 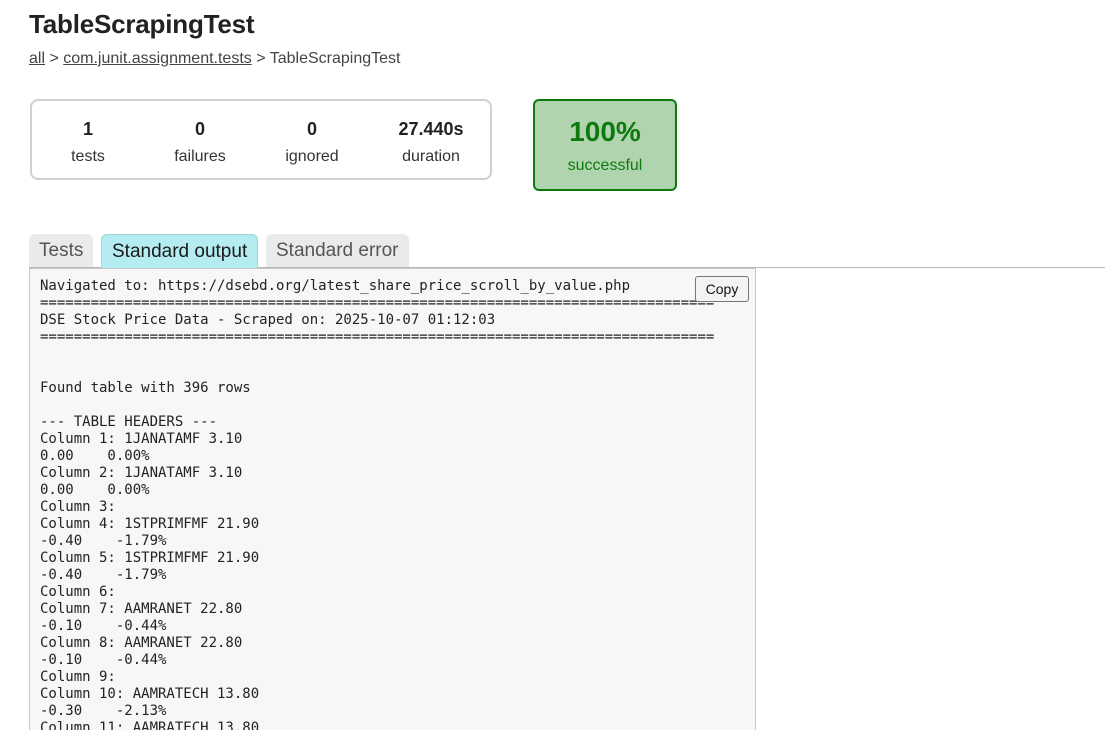 What do you see at coordinates (142, 24) in the screenshot?
I see `page-title: TableScrapingTest` at bounding box center [142, 24].